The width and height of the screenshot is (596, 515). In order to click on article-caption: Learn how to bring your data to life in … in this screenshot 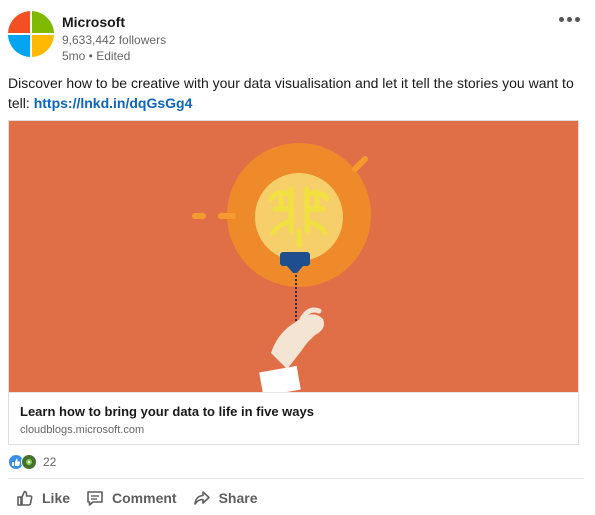, I will do `click(293, 418)`.